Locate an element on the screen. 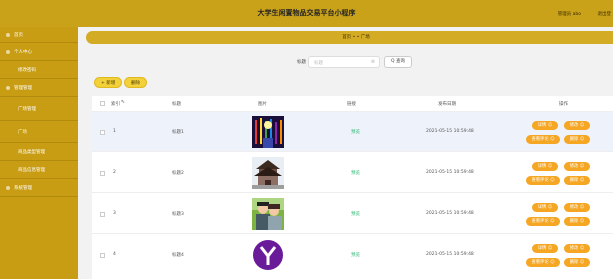 Image resolution: width=613 pixels, height=279 pixels. current-user: 管理员 abo is located at coordinates (569, 14).